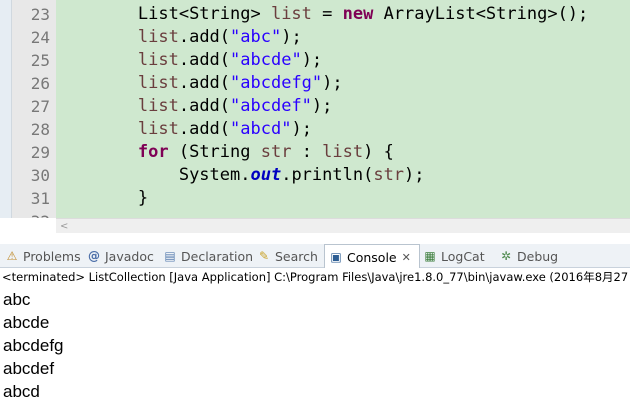 The width and height of the screenshot is (630, 404). What do you see at coordinates (129, 256) in the screenshot?
I see `tab-label: Javadoc` at bounding box center [129, 256].